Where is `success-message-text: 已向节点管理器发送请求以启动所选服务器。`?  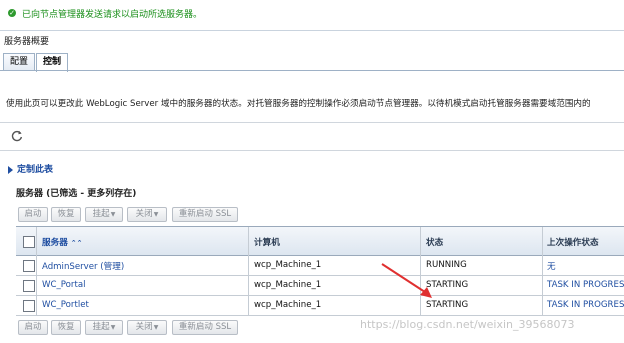
success-message-text: 已向节点管理器发送请求以启动所选服务器。 is located at coordinates (112, 15).